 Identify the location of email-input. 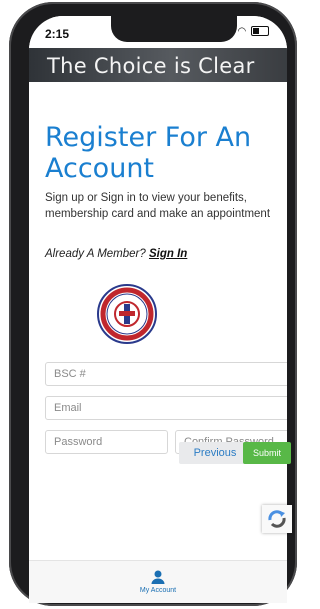
(166, 408).